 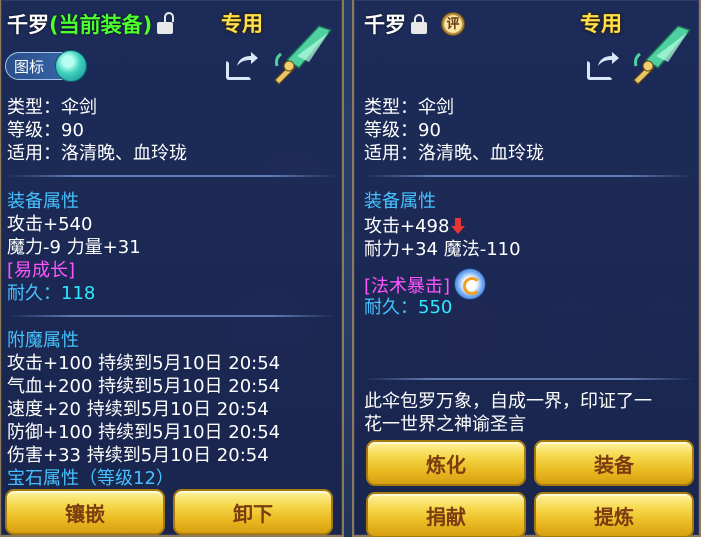 I want to click on down-arrow-icon, so click(x=458, y=226).